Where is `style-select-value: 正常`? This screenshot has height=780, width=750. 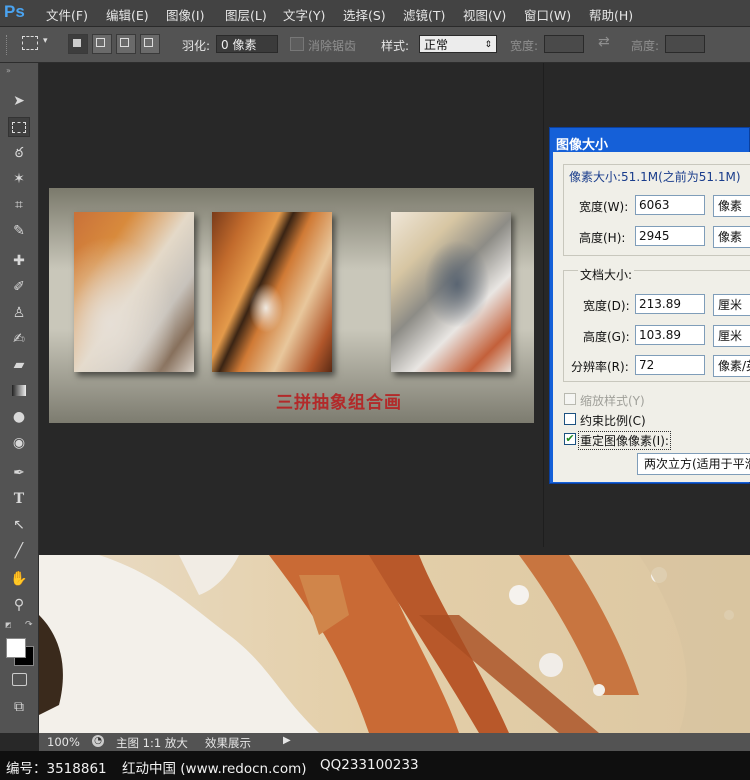
style-select-value: 正常 is located at coordinates (436, 45).